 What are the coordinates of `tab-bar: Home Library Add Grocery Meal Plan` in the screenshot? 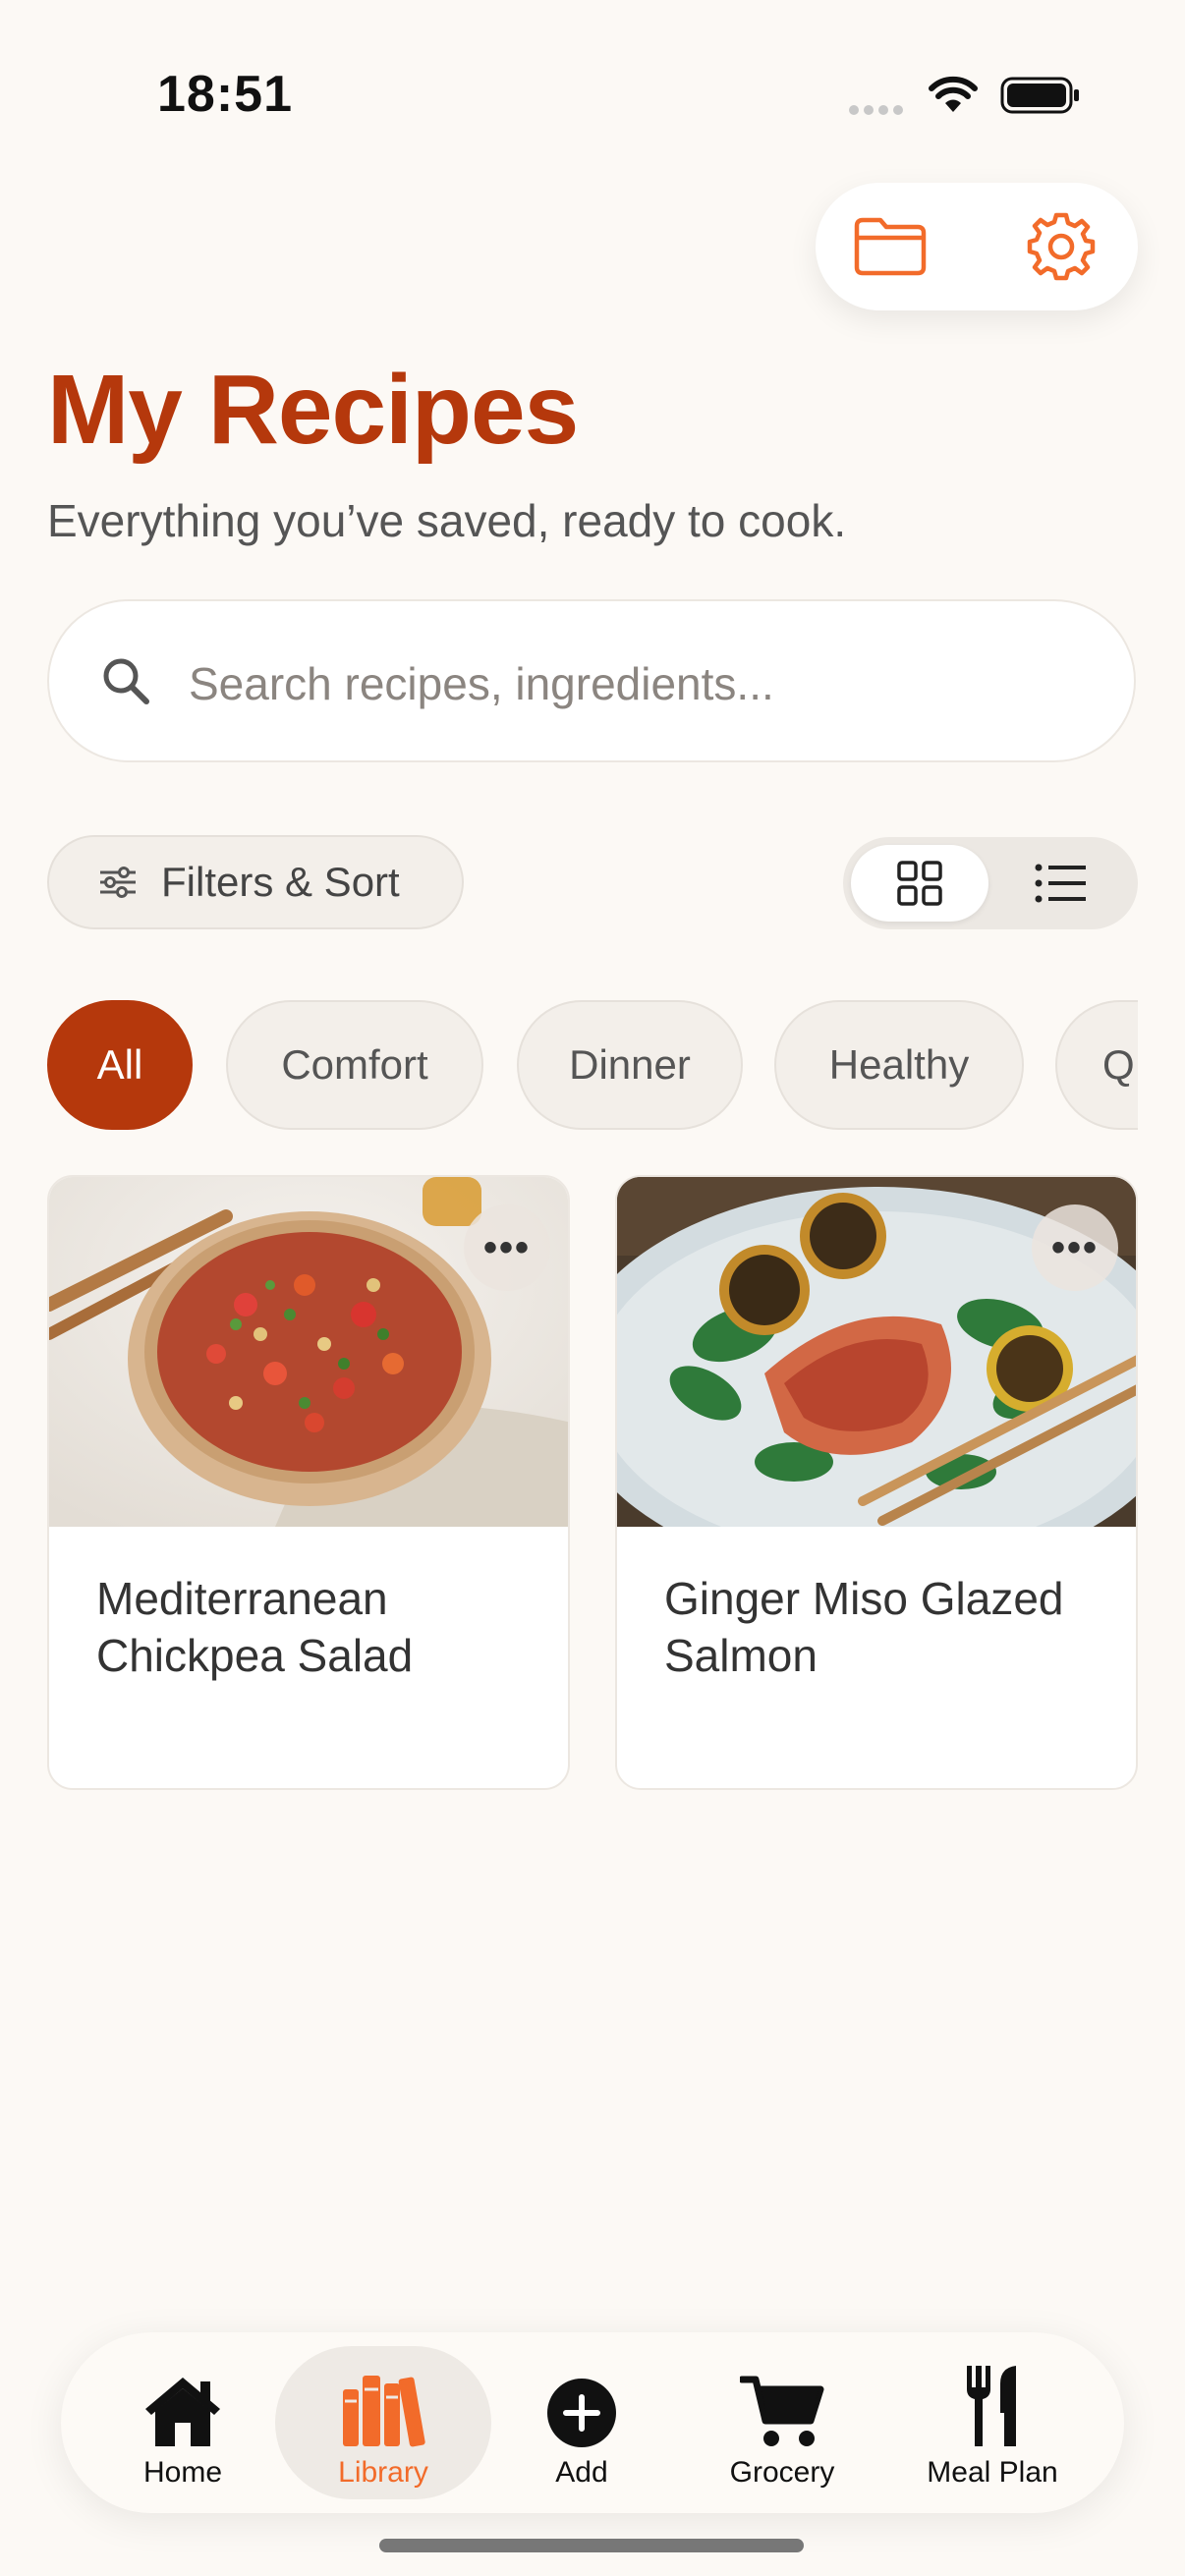 It's located at (592, 2422).